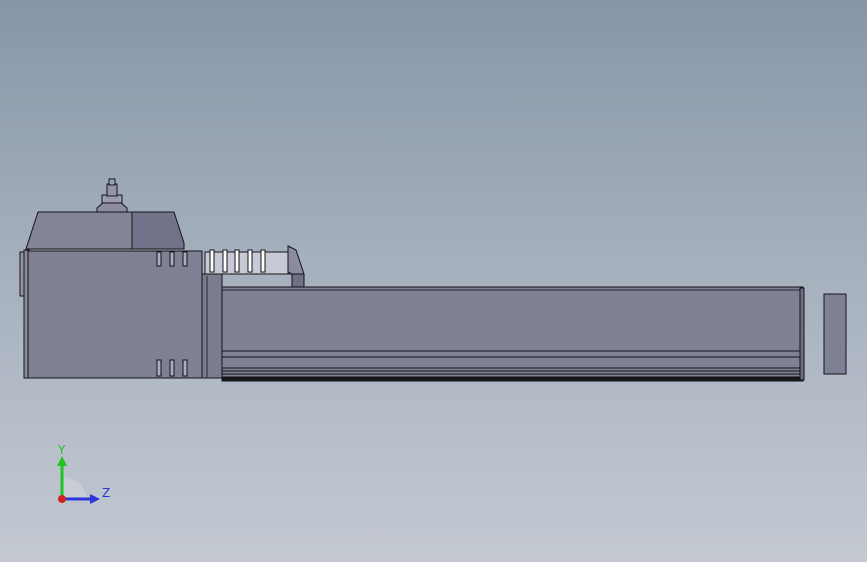 This screenshot has width=867, height=562. I want to click on motor-vent-slots-bottom, so click(172, 368).